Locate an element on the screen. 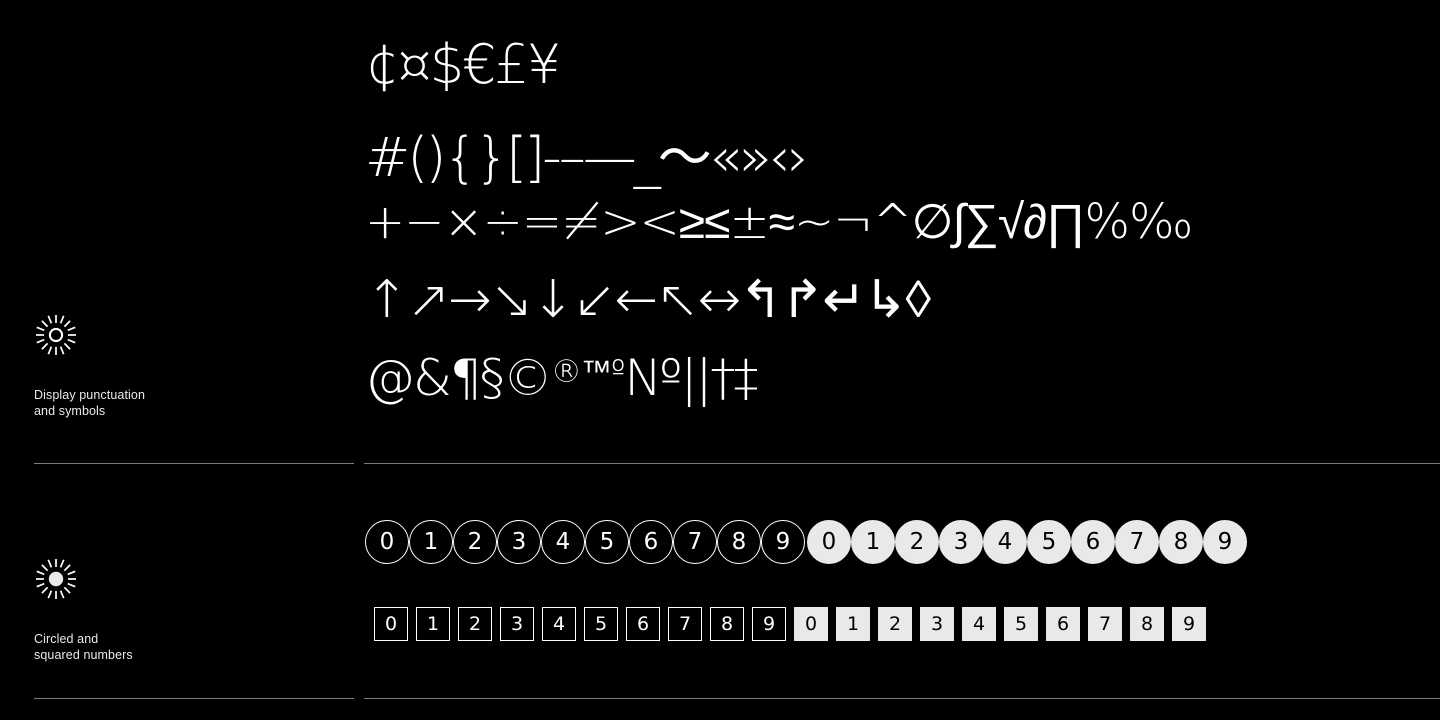  squared-number-outline: 6 is located at coordinates (643, 624).